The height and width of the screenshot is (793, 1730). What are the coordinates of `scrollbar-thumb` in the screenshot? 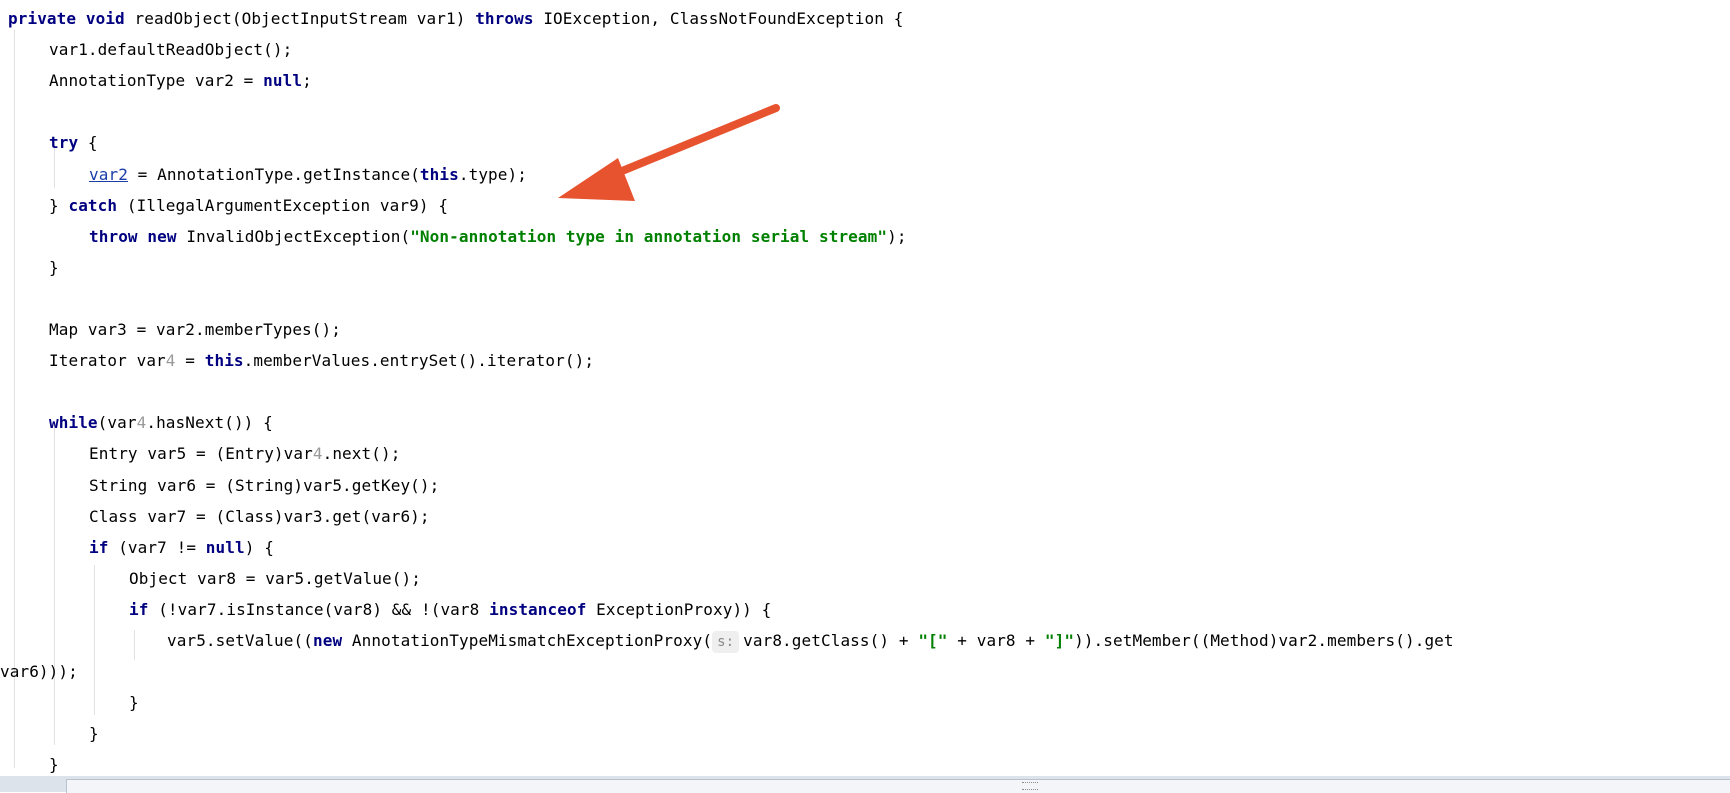 It's located at (898, 786).